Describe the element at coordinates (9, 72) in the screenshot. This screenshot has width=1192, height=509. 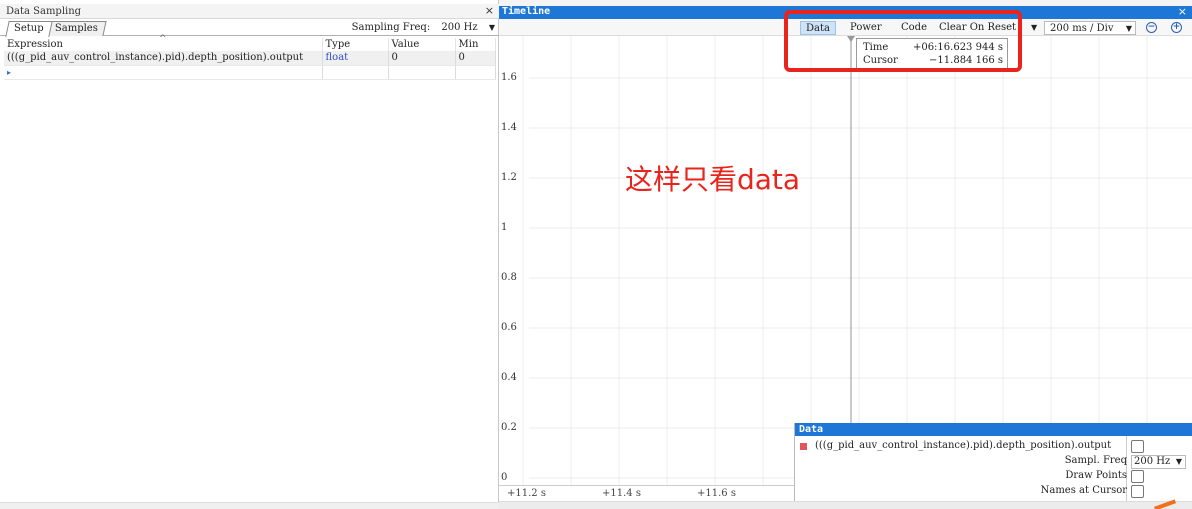
I see `new-row-marker-icon: ▸` at that location.